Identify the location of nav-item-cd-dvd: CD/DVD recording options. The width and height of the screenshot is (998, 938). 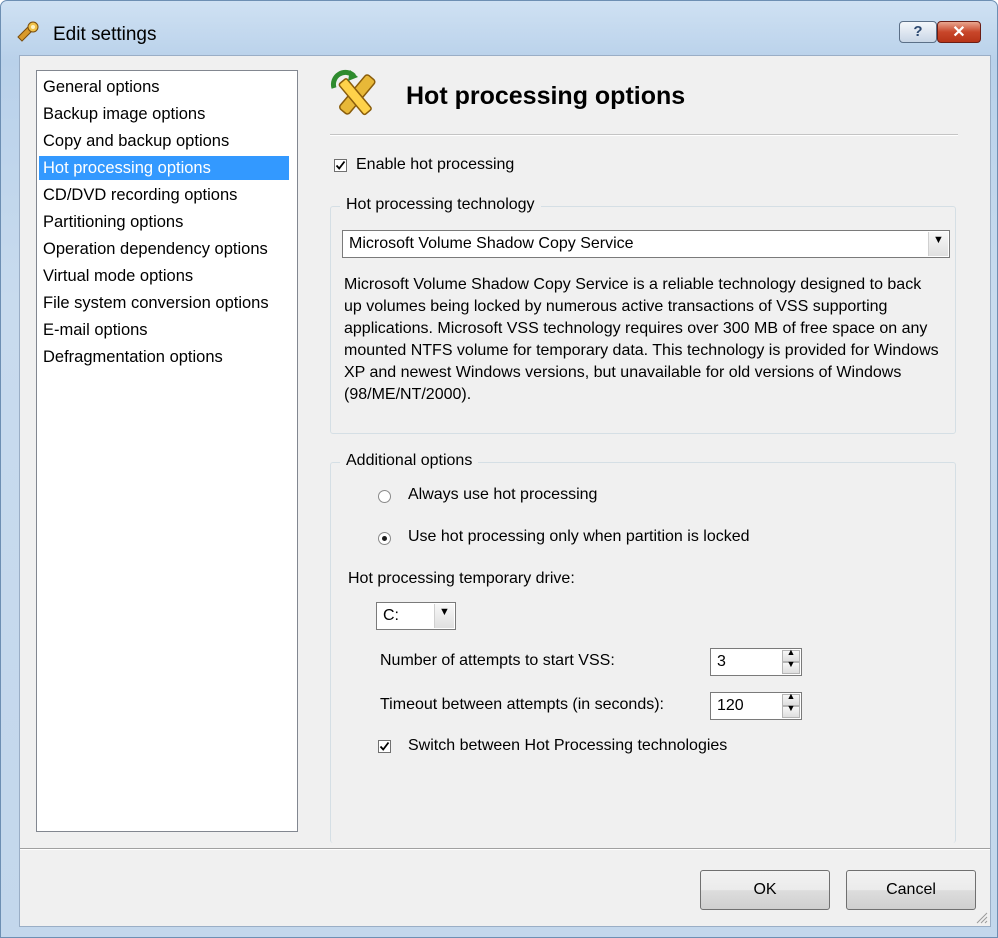
(164, 195).